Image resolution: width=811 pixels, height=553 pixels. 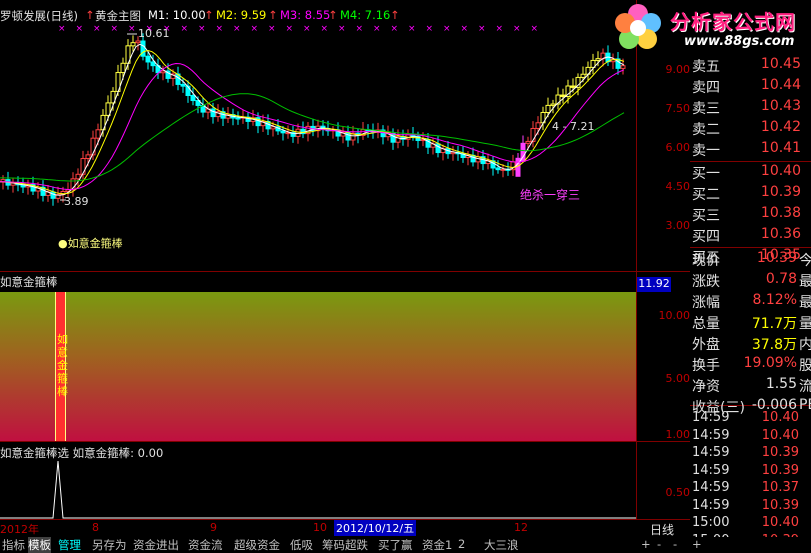 I want to click on period-selector: 日线, so click(x=662, y=529).